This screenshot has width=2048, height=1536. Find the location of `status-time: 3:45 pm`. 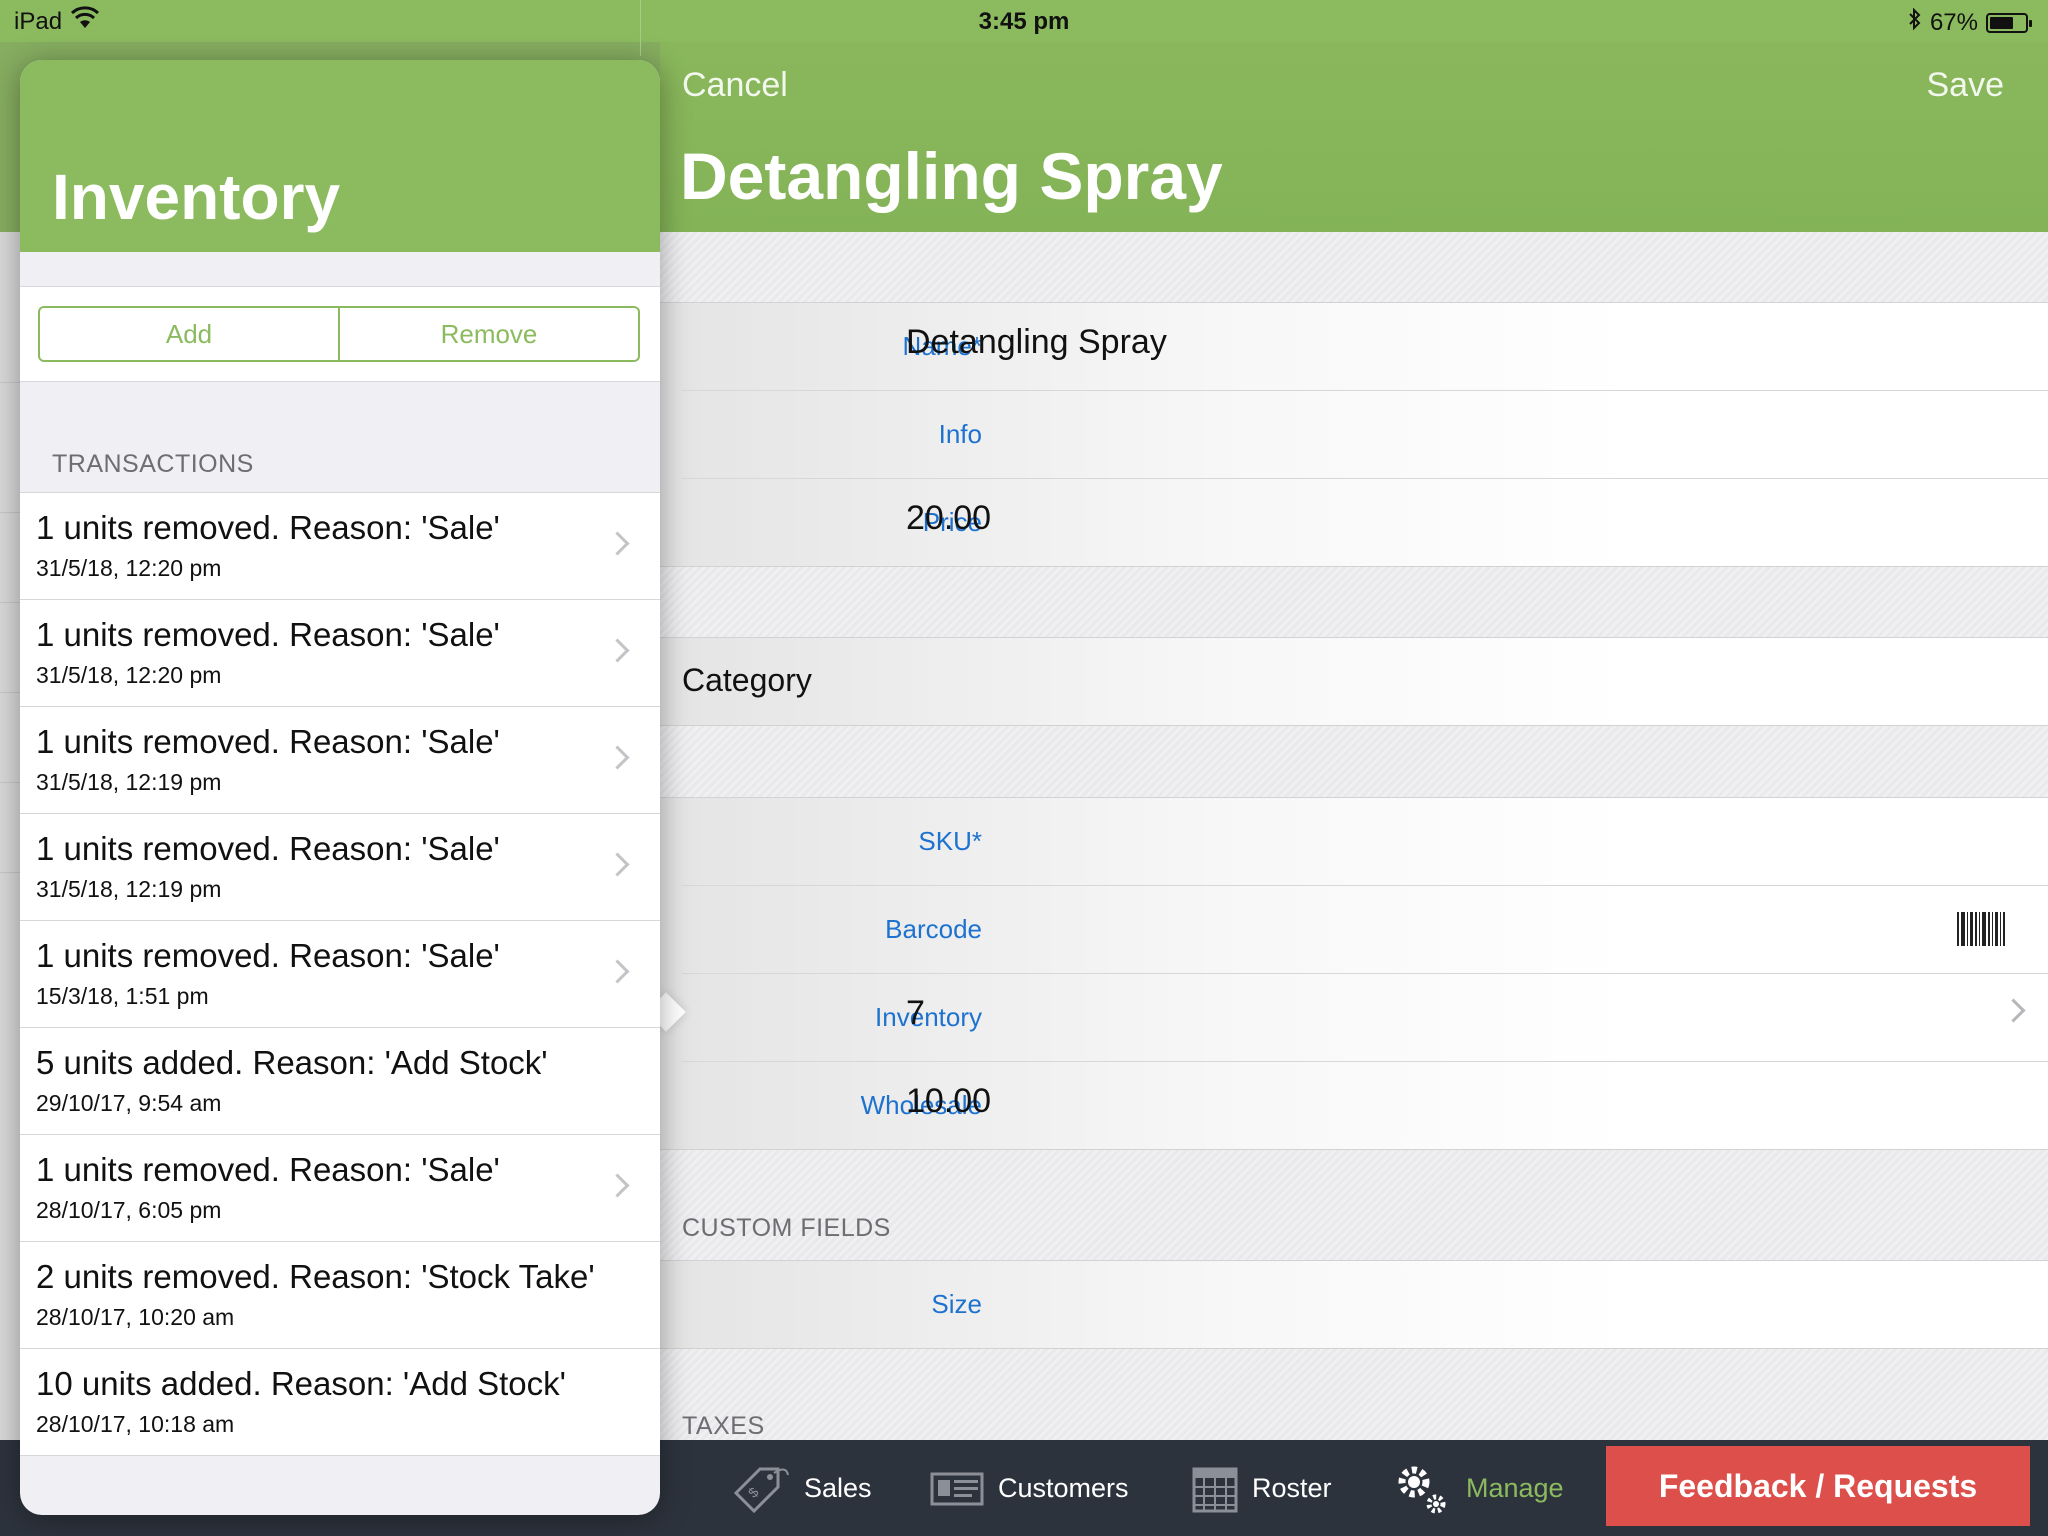

status-time: 3:45 pm is located at coordinates (1024, 21).